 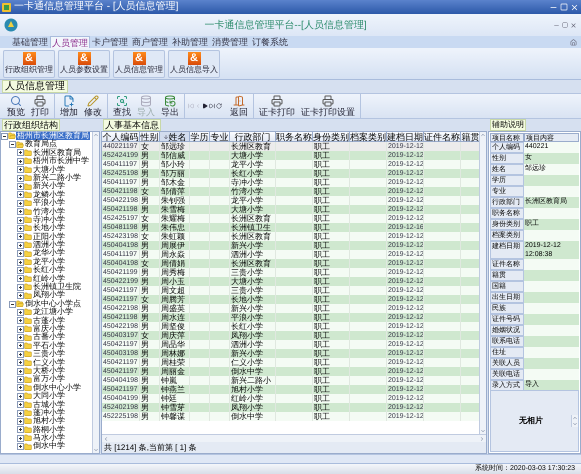 What do you see at coordinates (57, 287) in the screenshot?
I see `tree-item: 长洲镇卫生院` at bounding box center [57, 287].